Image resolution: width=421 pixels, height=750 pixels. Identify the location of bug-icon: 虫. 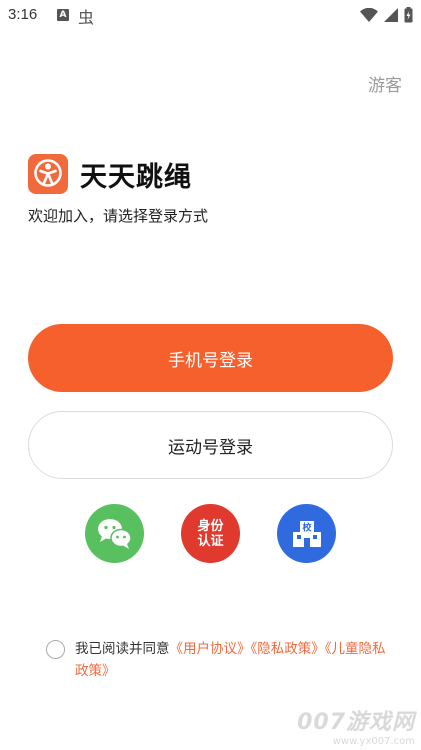
(86, 17).